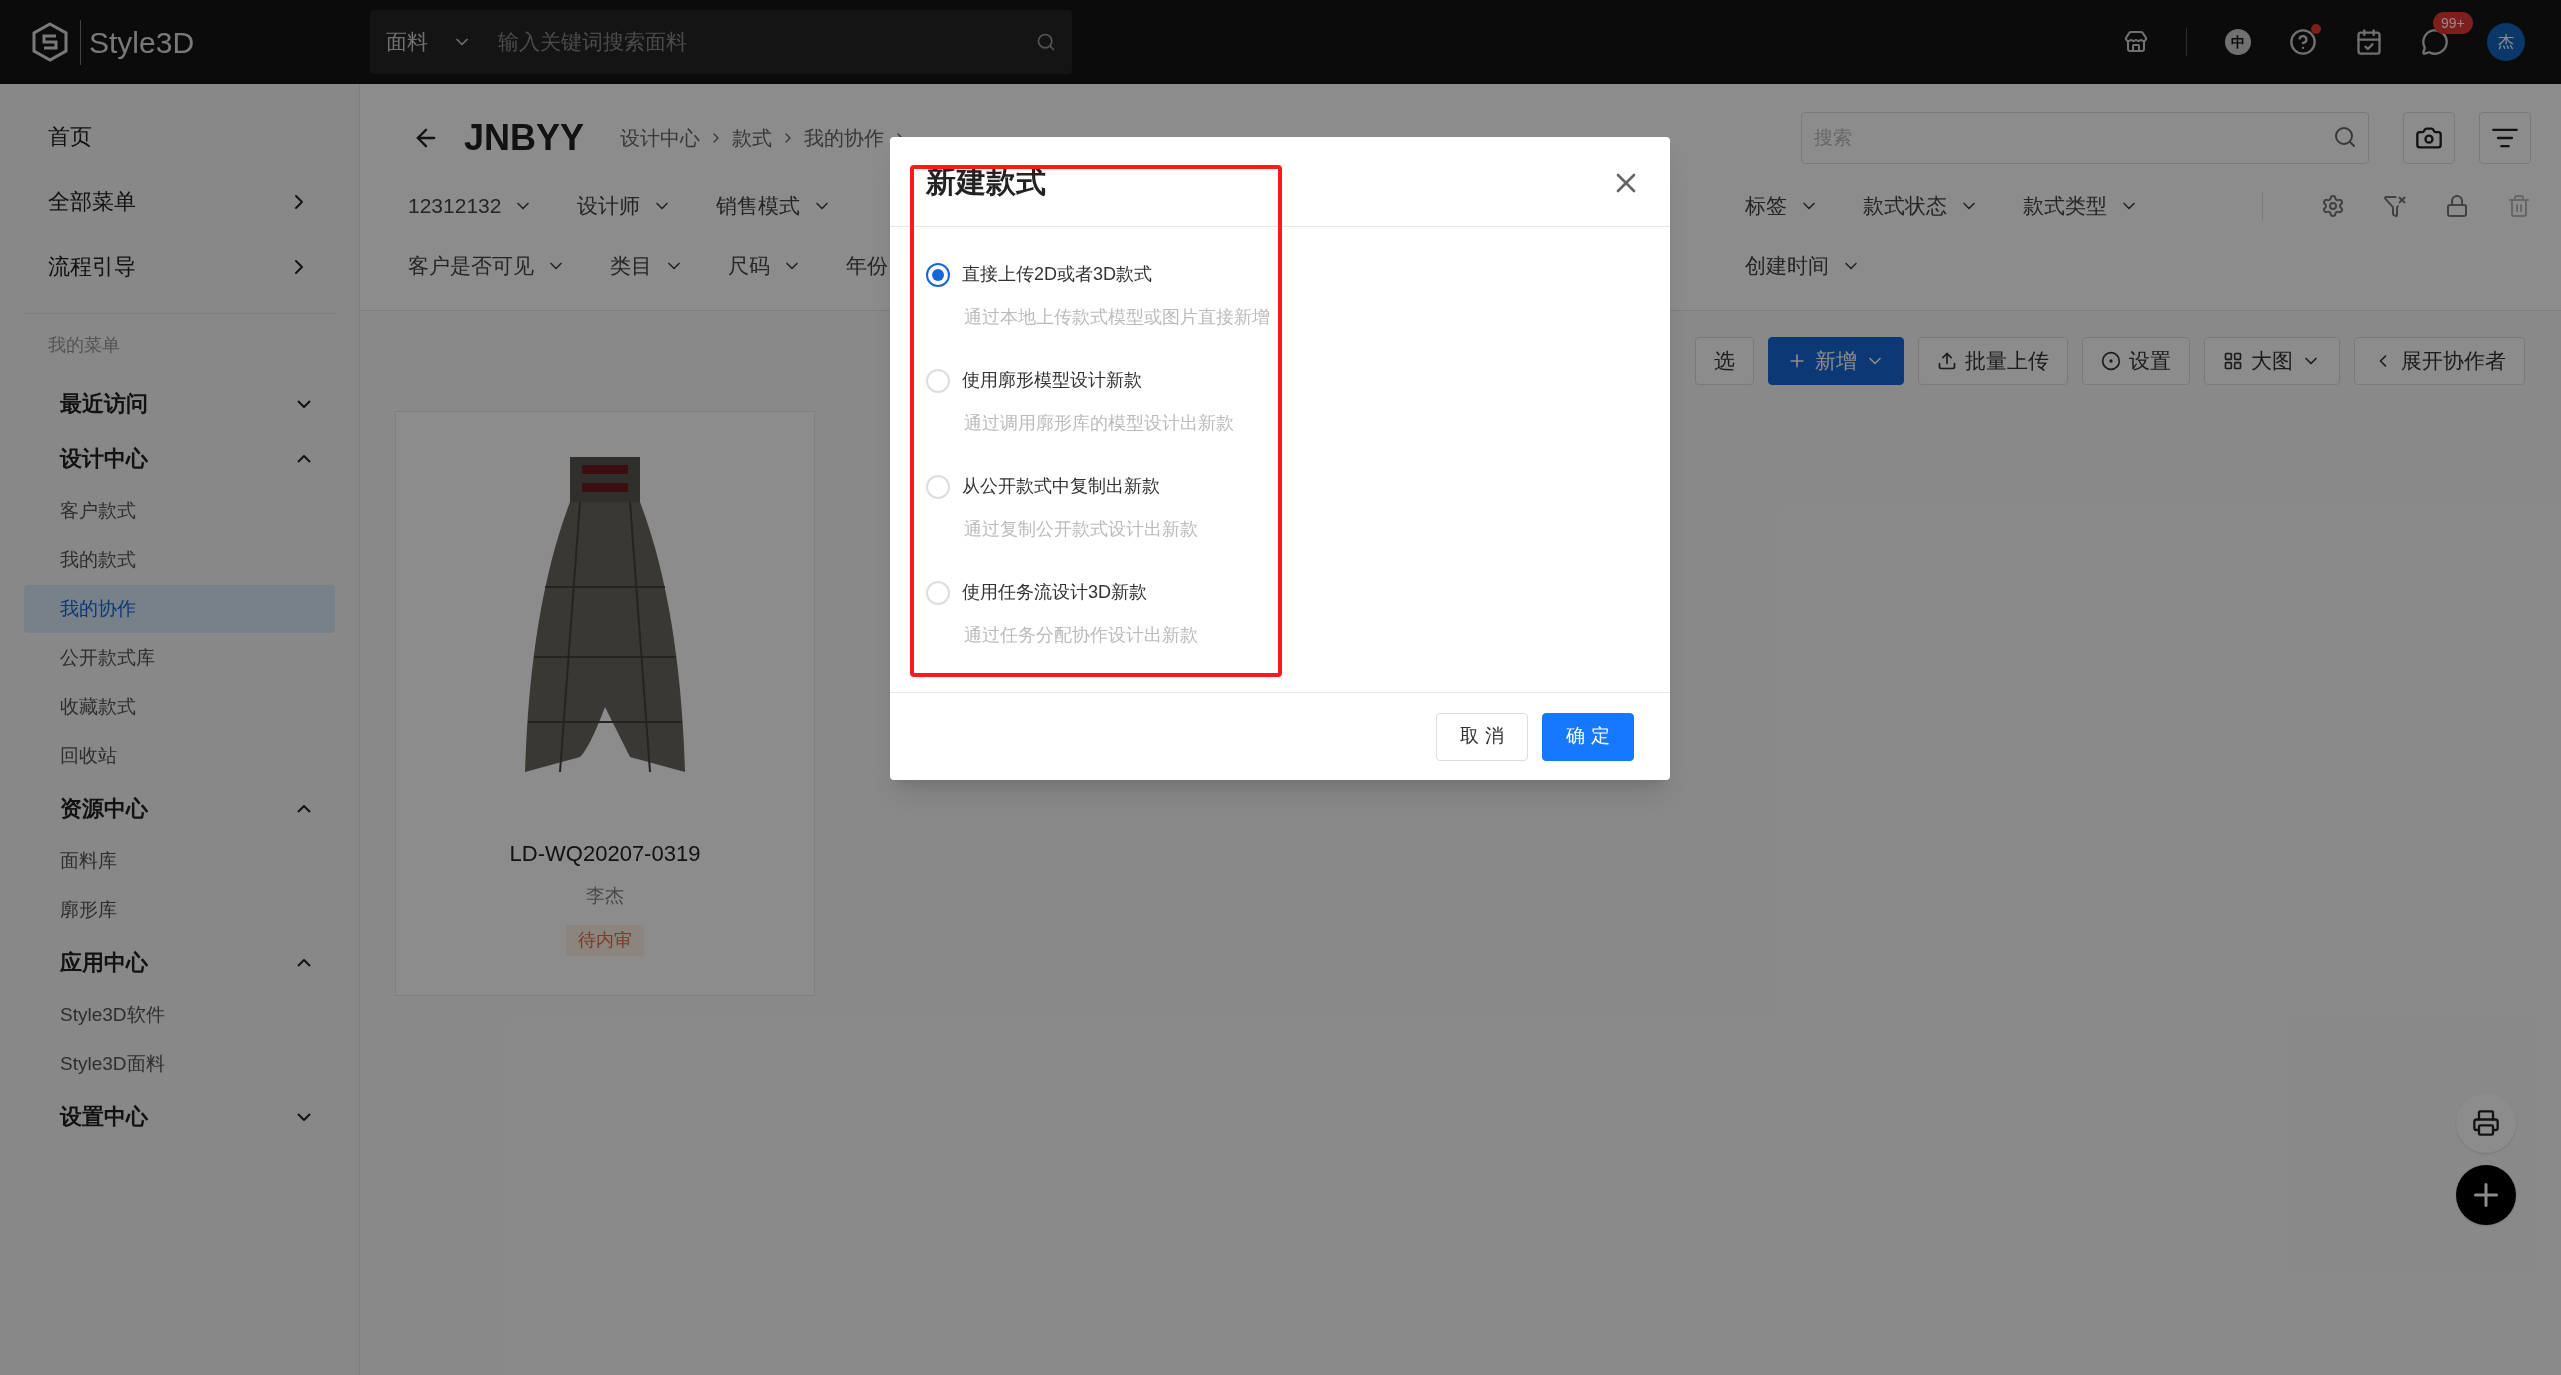 This screenshot has height=1375, width=2561. I want to click on radio-button, so click(938, 274).